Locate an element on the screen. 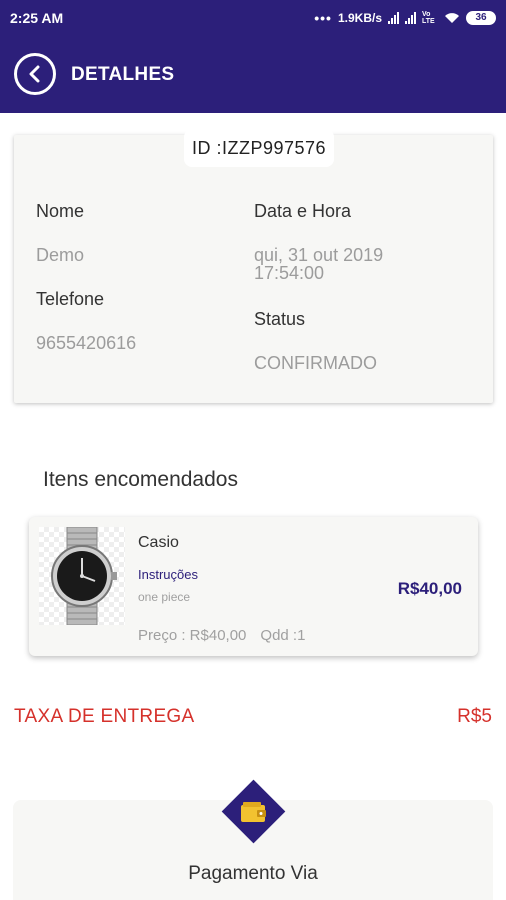 Image resolution: width=506 pixels, height=900 pixels. datetime-time: 17:54:00 is located at coordinates (289, 273).